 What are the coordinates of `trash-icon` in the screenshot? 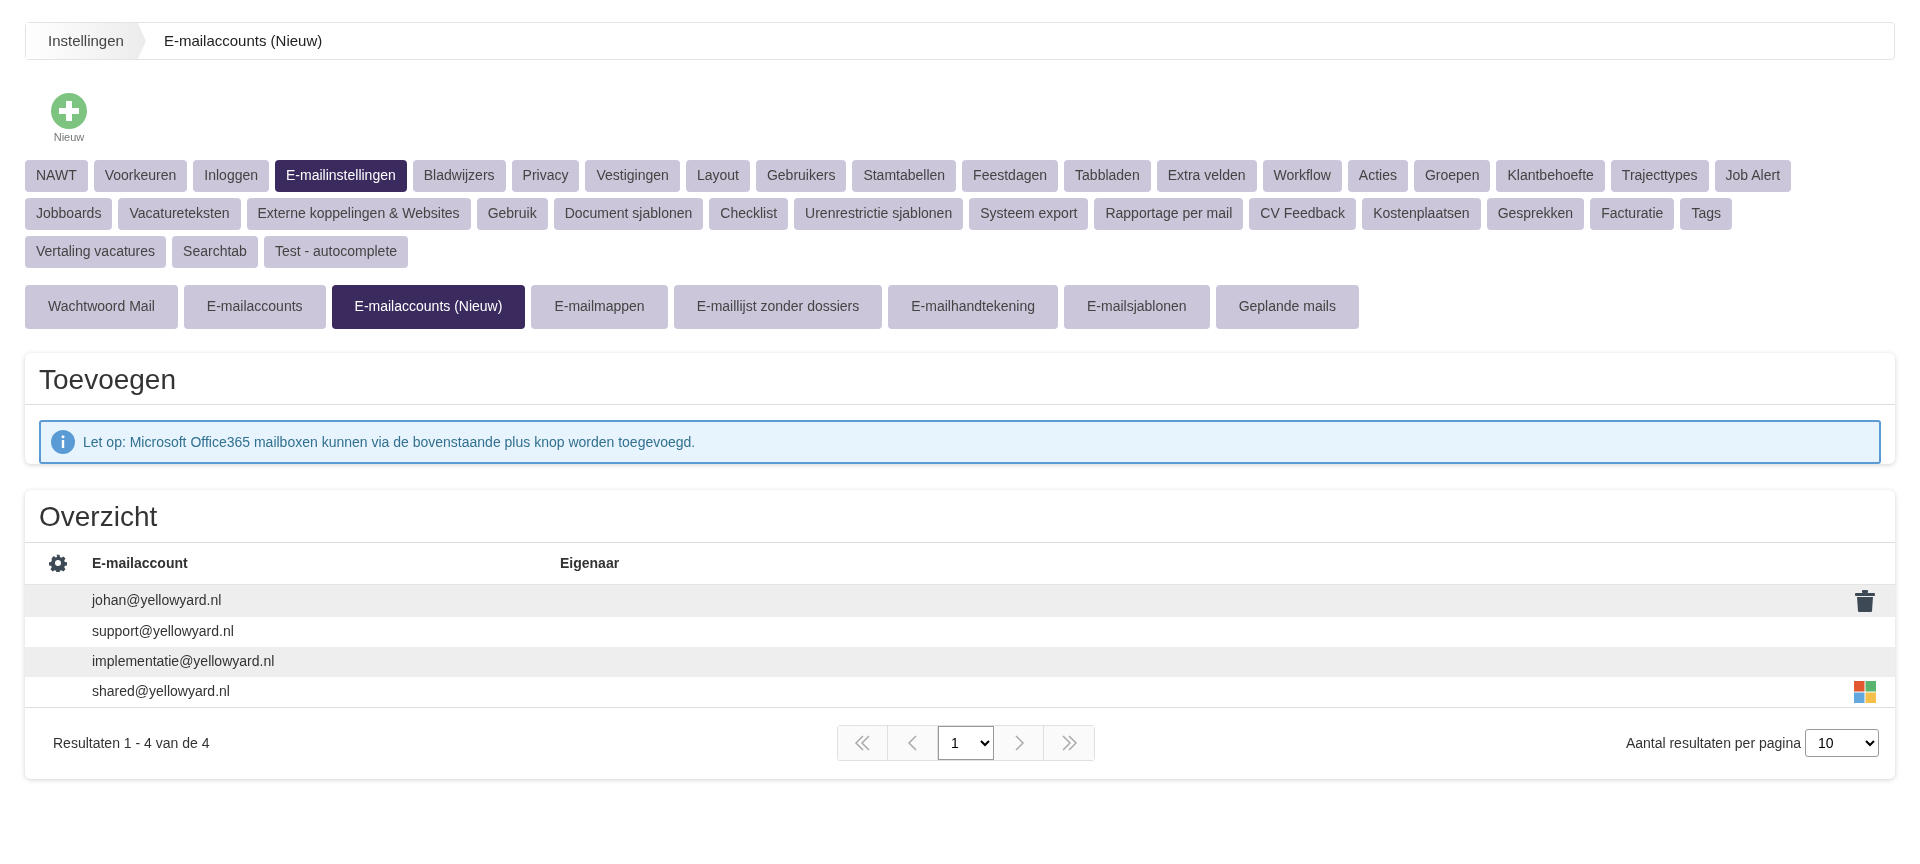 It's located at (1865, 600).